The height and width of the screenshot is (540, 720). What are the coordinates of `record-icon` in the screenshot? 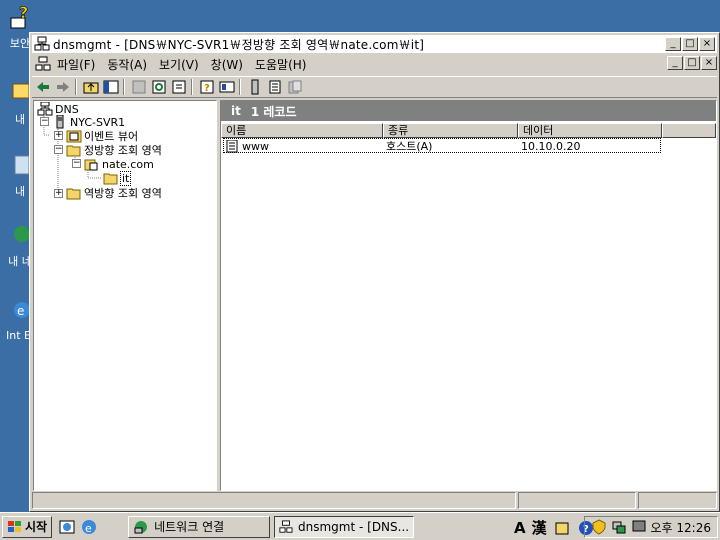 It's located at (275, 87).